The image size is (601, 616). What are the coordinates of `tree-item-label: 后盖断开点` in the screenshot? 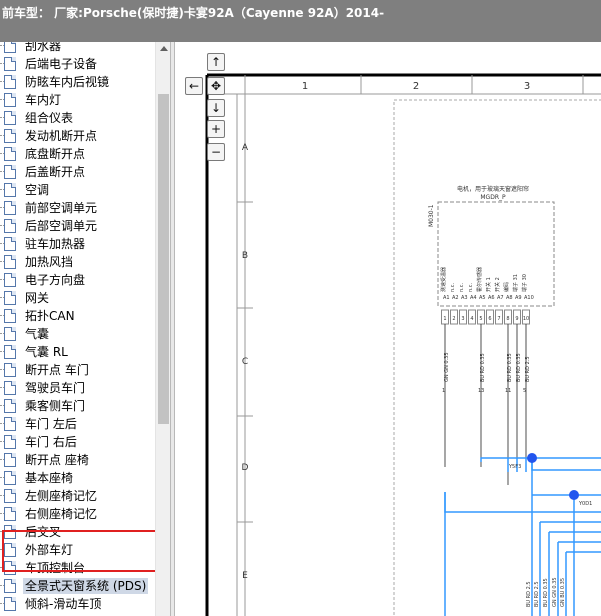 It's located at (55, 172).